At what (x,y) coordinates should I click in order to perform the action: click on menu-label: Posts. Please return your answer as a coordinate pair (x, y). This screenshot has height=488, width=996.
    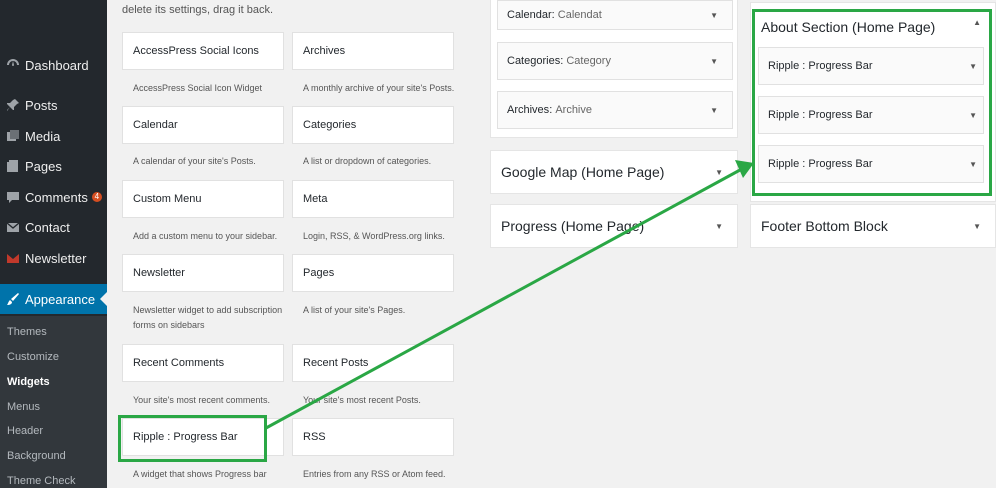
    Looking at the image, I should click on (41, 105).